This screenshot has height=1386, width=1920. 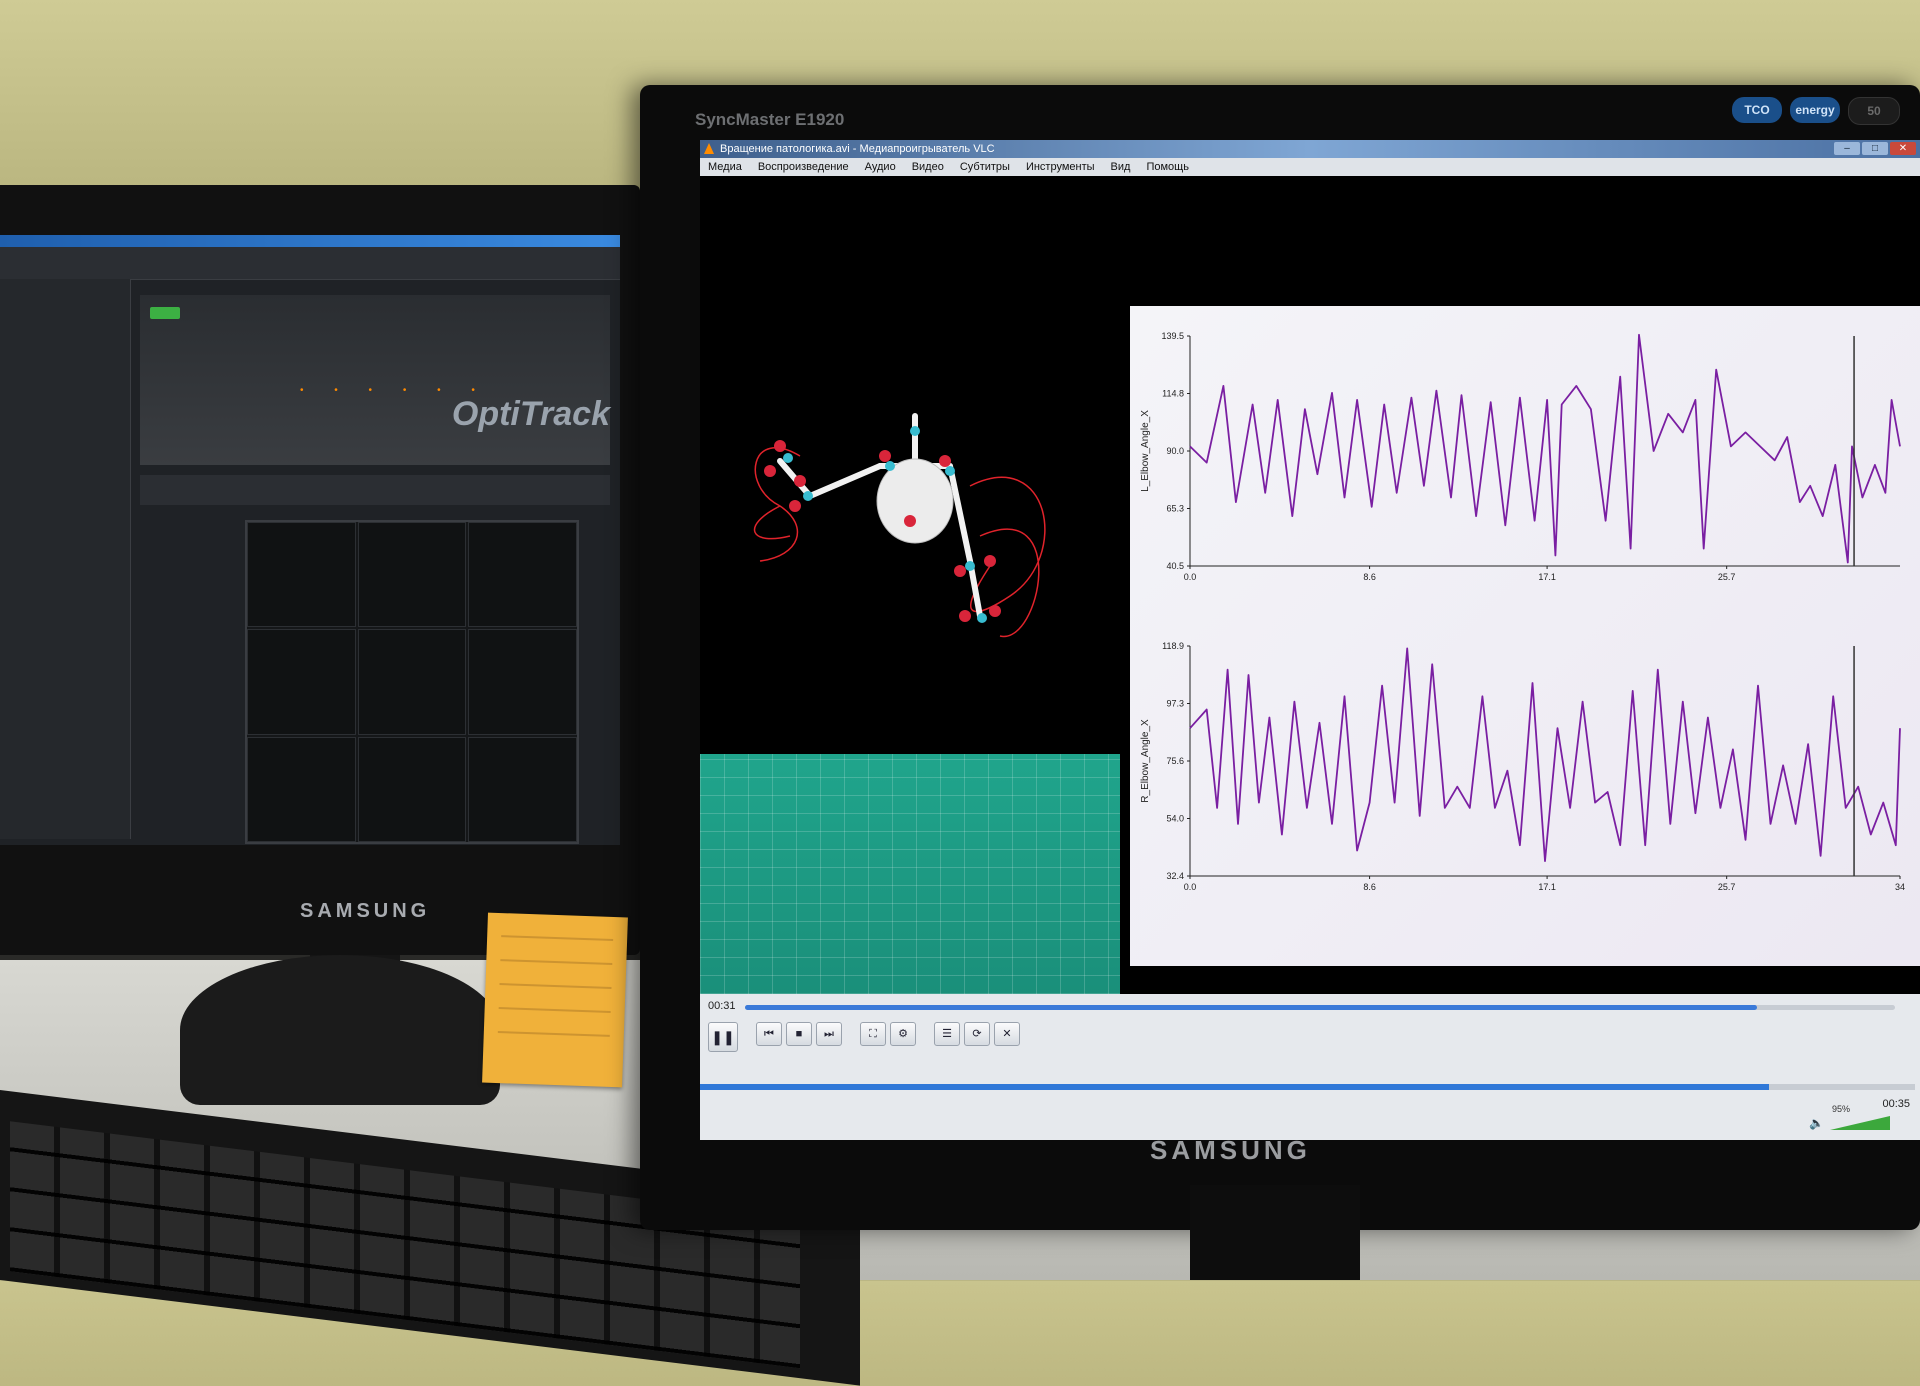 I want to click on loop-button: ⟳, so click(x=977, y=1034).